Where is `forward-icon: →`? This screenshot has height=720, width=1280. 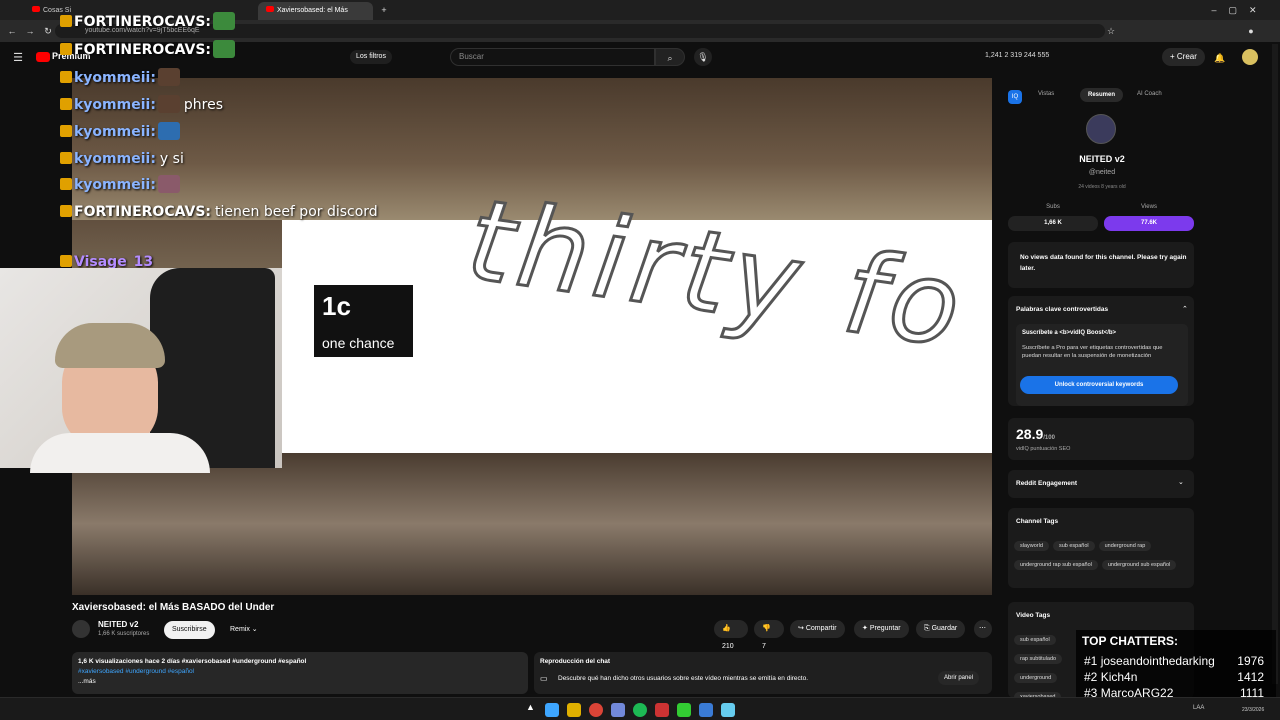
forward-icon: → is located at coordinates (30, 31).